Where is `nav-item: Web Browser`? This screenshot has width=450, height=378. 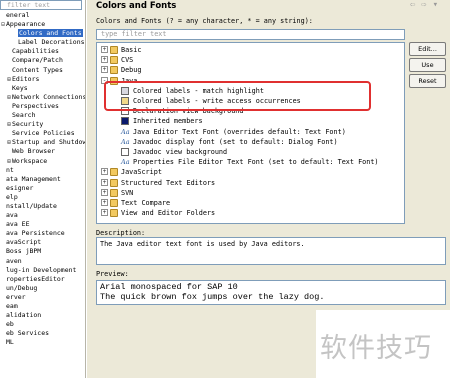 nav-item: Web Browser is located at coordinates (42, 151).